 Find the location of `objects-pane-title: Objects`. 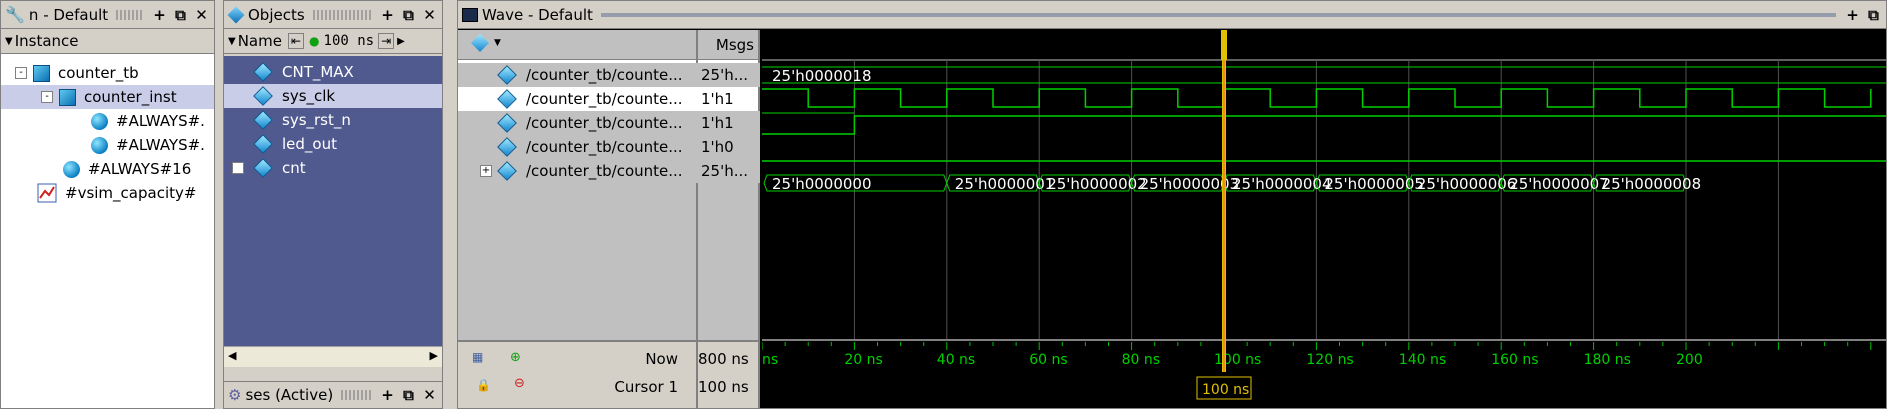

objects-pane-title: Objects is located at coordinates (276, 14).